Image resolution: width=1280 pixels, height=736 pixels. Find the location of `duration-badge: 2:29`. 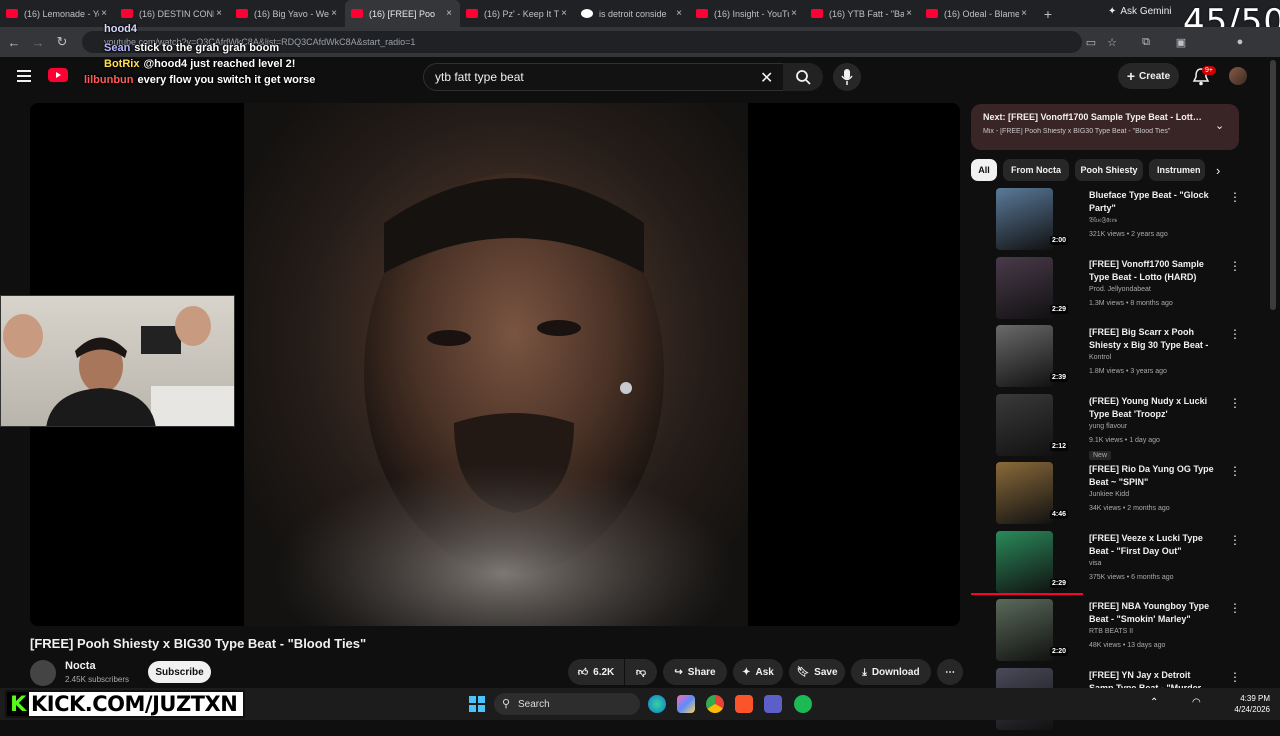

duration-badge: 2:29 is located at coordinates (1059, 583).